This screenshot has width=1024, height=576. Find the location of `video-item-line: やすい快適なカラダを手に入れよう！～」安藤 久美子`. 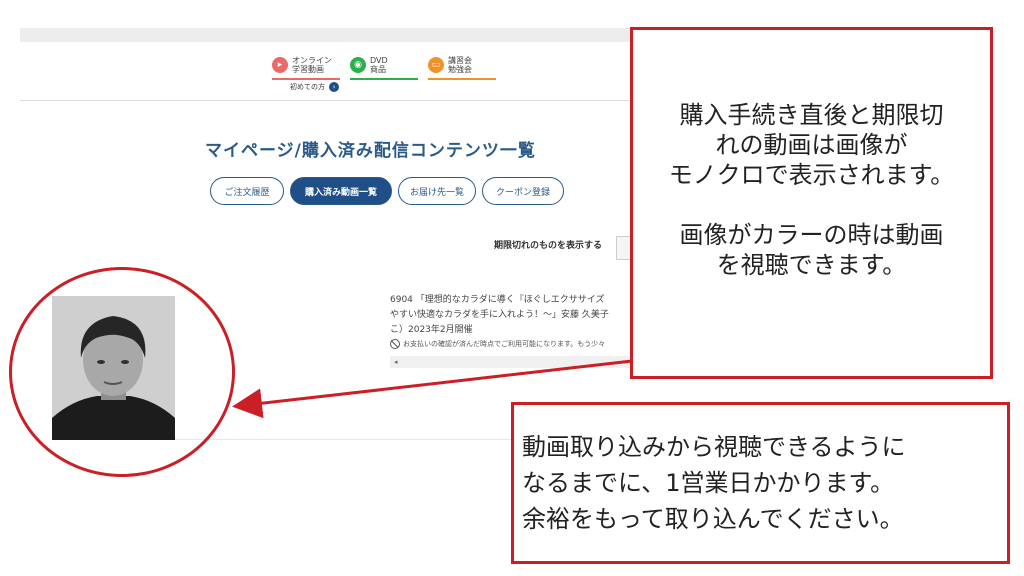

video-item-line: やすい快適なカラダを手に入れよう！～」安藤 久美子 is located at coordinates (499, 315).